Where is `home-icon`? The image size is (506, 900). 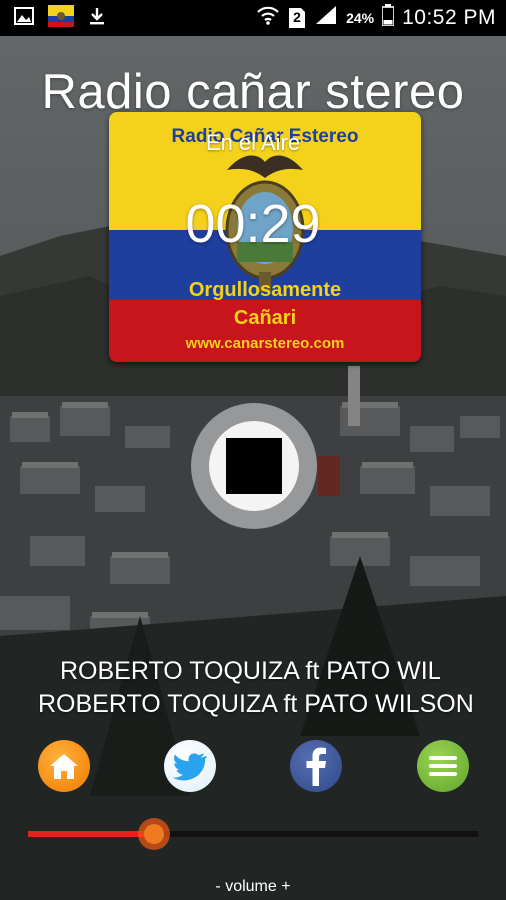
home-icon is located at coordinates (64, 766).